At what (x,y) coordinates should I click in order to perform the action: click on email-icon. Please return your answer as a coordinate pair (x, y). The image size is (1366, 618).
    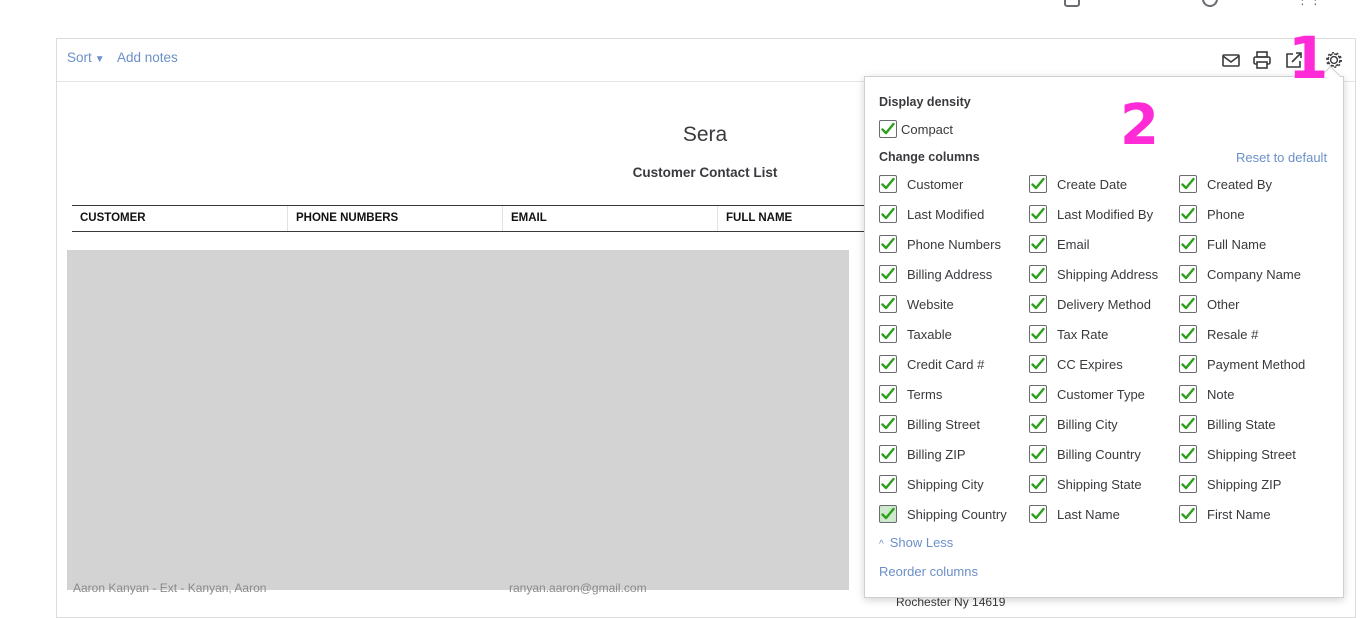
    Looking at the image, I should click on (1231, 60).